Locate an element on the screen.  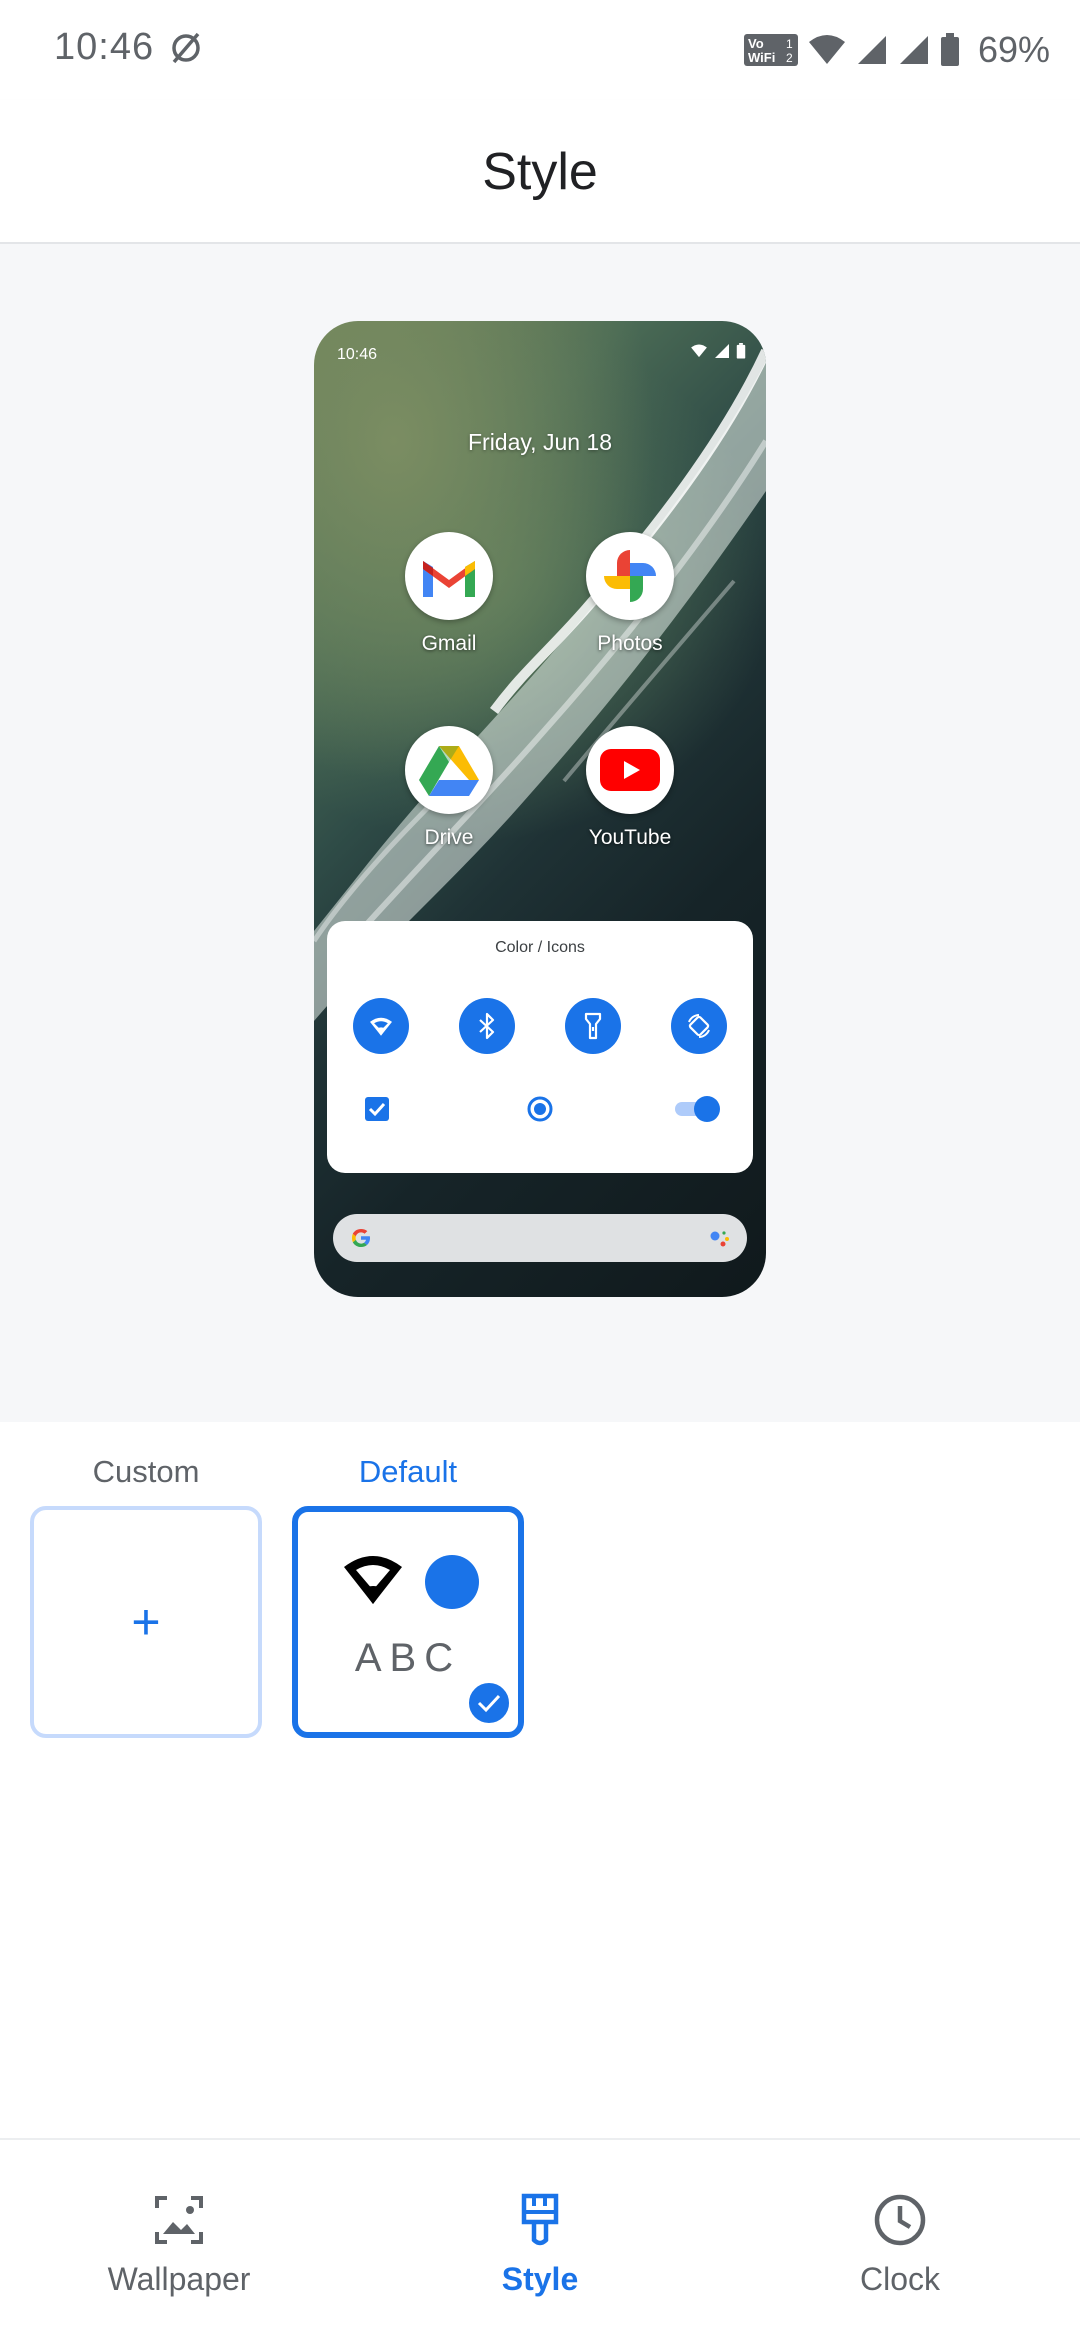
radio-icon is located at coordinates (540, 1109).